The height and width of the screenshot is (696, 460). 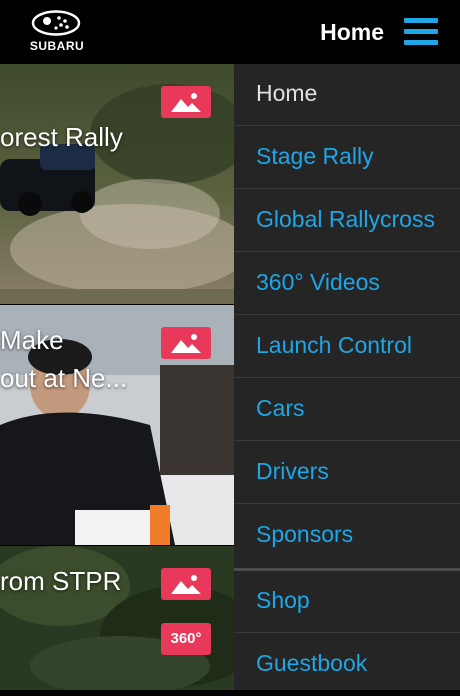 I want to click on app-header: SUBARU Home, so click(x=230, y=32).